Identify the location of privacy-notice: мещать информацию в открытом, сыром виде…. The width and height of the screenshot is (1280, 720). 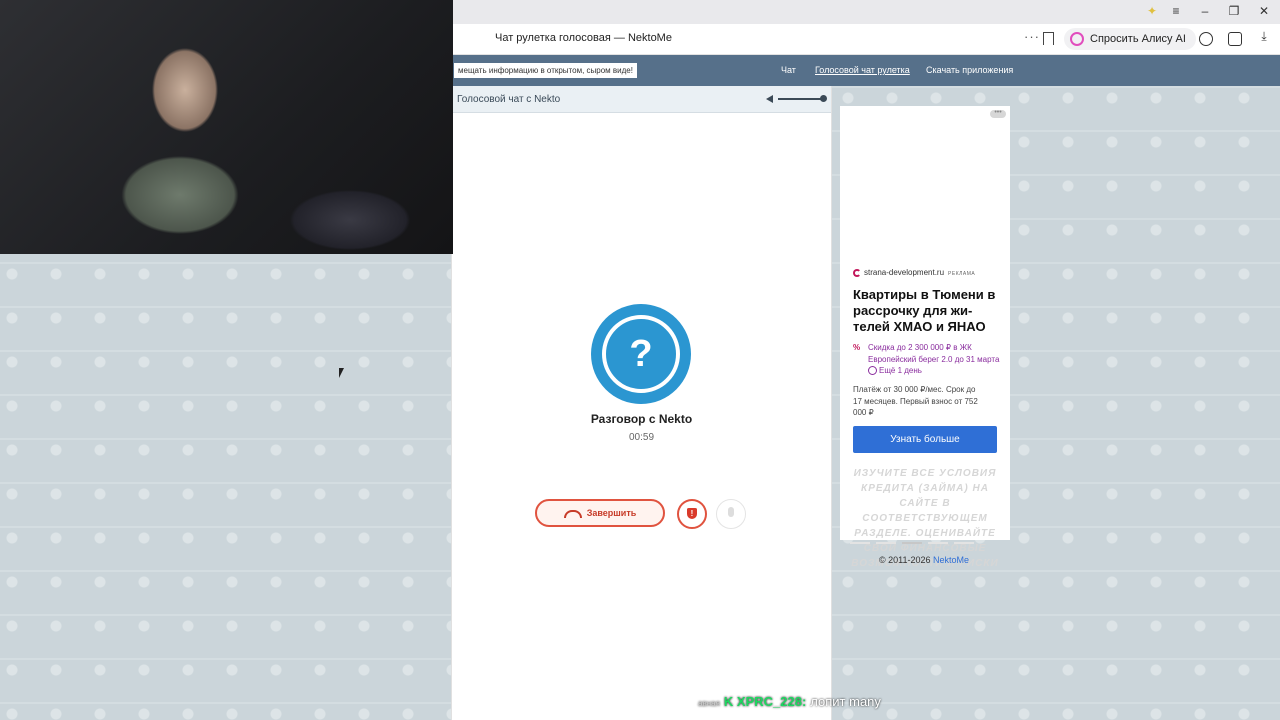
(545, 70).